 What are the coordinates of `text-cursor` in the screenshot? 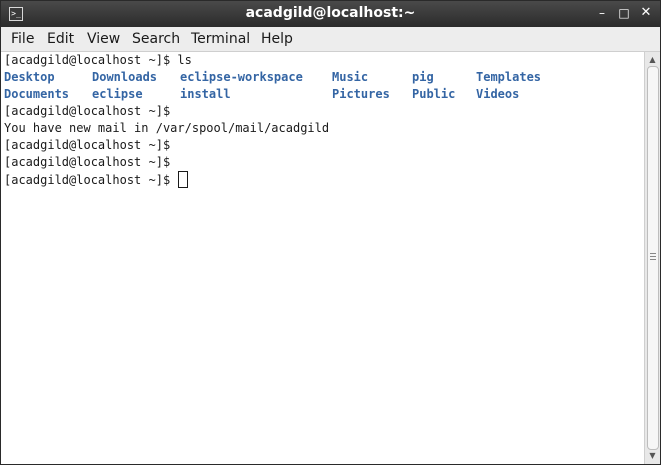 It's located at (183, 179).